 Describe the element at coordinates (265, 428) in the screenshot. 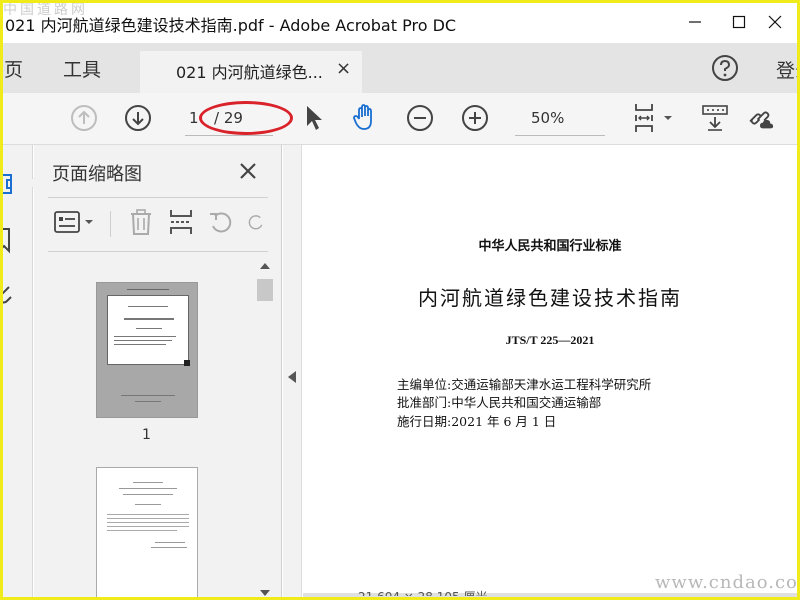

I see `thumbnail-scrollbar` at that location.